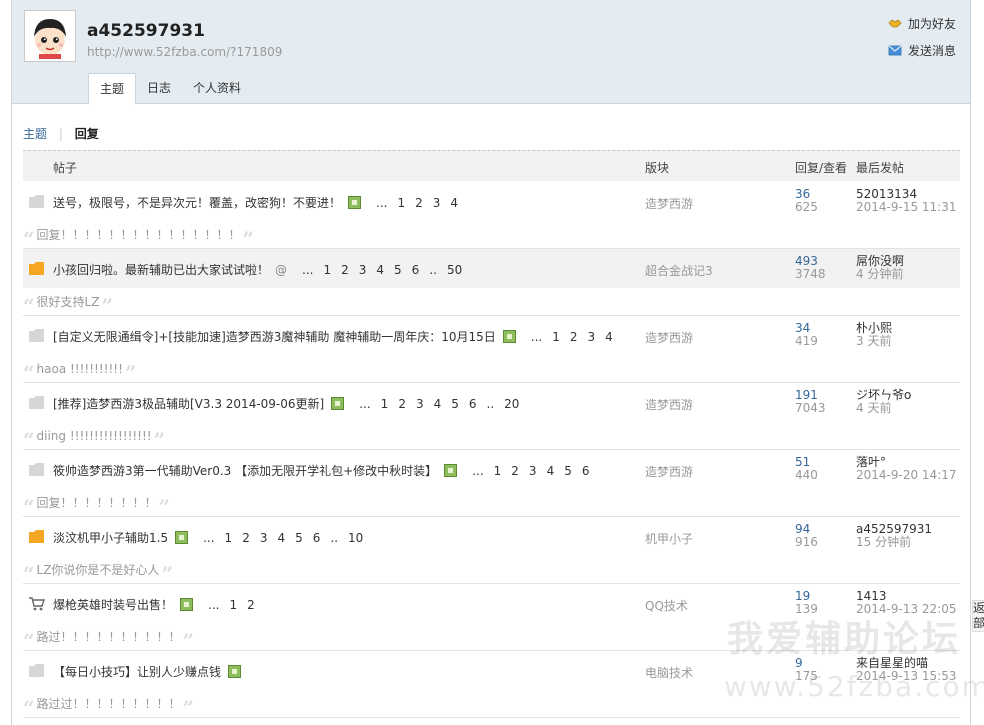  Describe the element at coordinates (97, 505) in the screenshot. I see `reply-quote: “回复！！！！！！！！”` at that location.